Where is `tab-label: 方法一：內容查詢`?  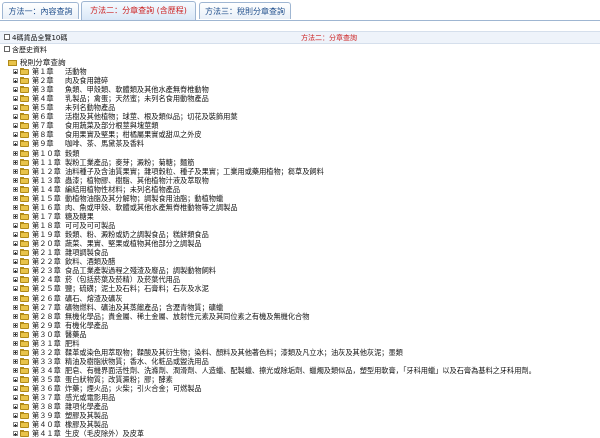
tab-label: 方法一：內容查詢 is located at coordinates (40, 11).